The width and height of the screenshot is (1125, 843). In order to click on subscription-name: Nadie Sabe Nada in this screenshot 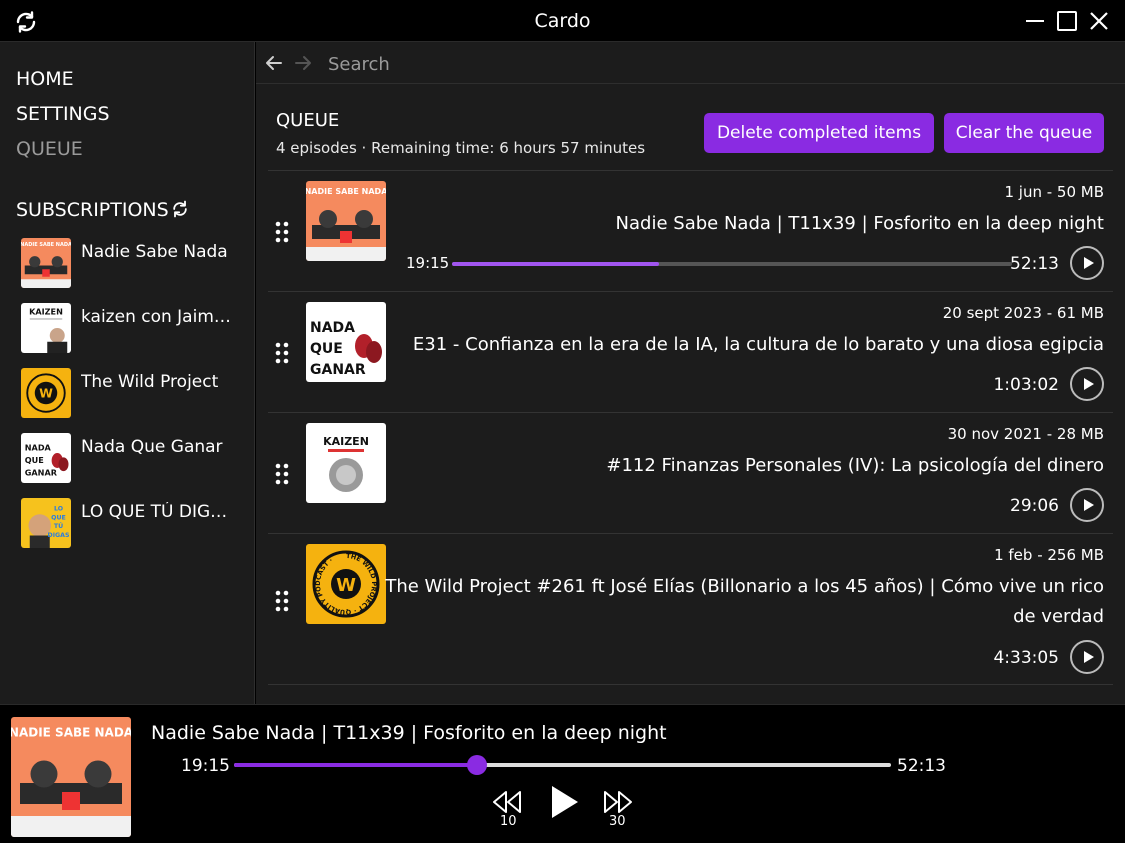, I will do `click(154, 252)`.